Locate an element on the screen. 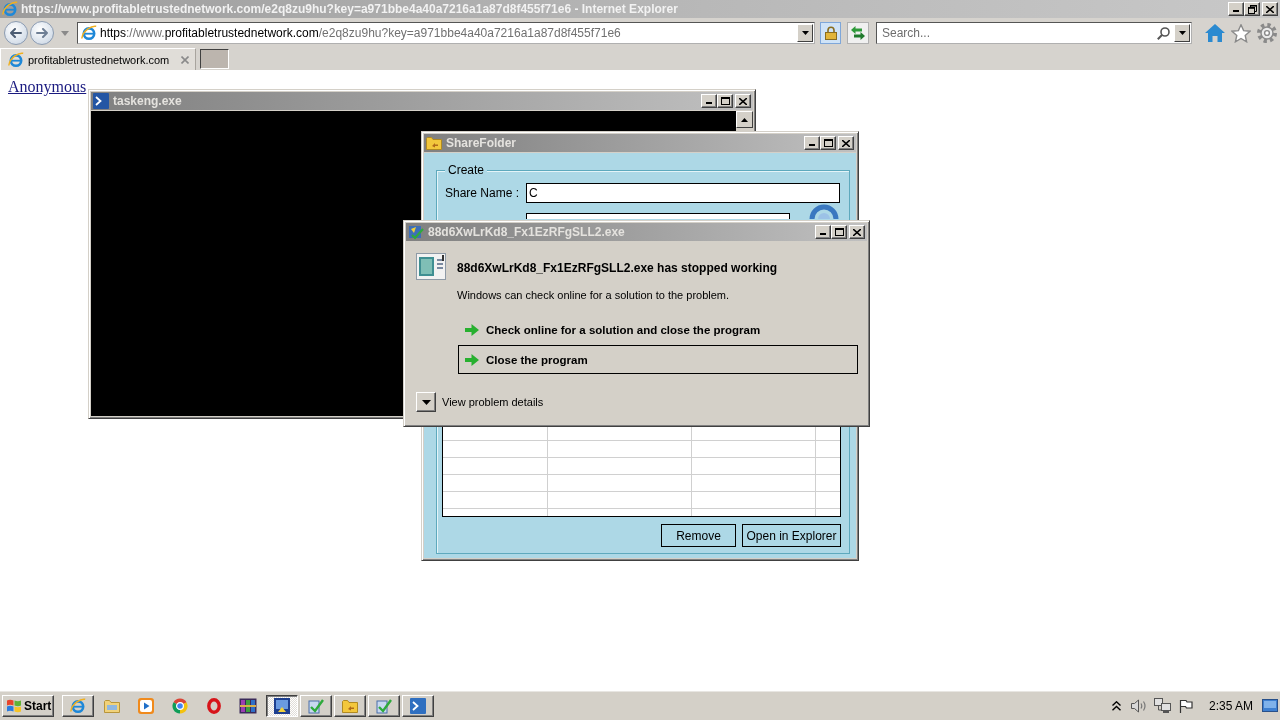 The width and height of the screenshot is (1280, 720). padlock-icon is located at coordinates (830, 33).